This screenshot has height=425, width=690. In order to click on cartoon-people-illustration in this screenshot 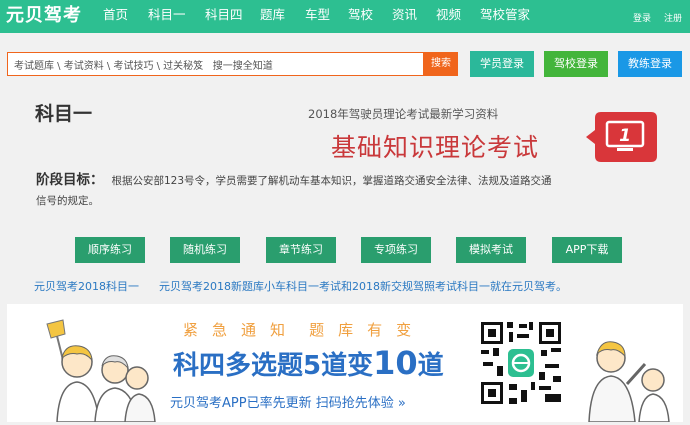, I will do `click(101, 370)`.